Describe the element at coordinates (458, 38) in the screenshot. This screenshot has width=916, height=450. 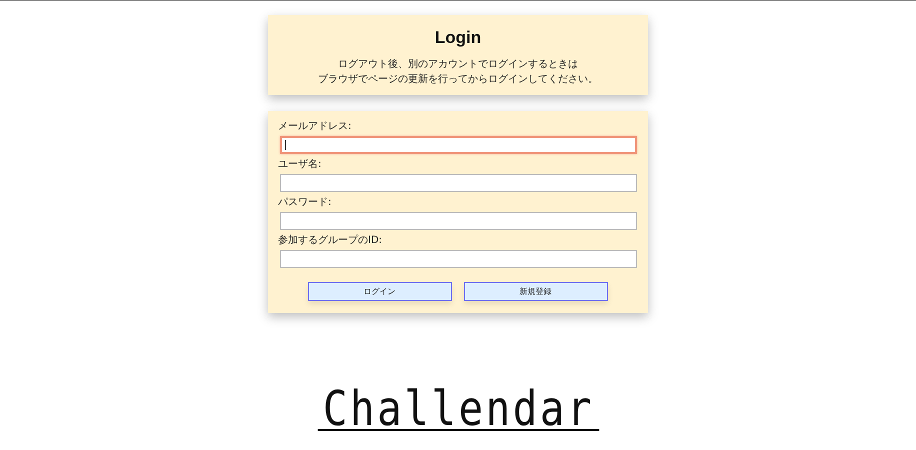
I see `login-title: Login` at that location.